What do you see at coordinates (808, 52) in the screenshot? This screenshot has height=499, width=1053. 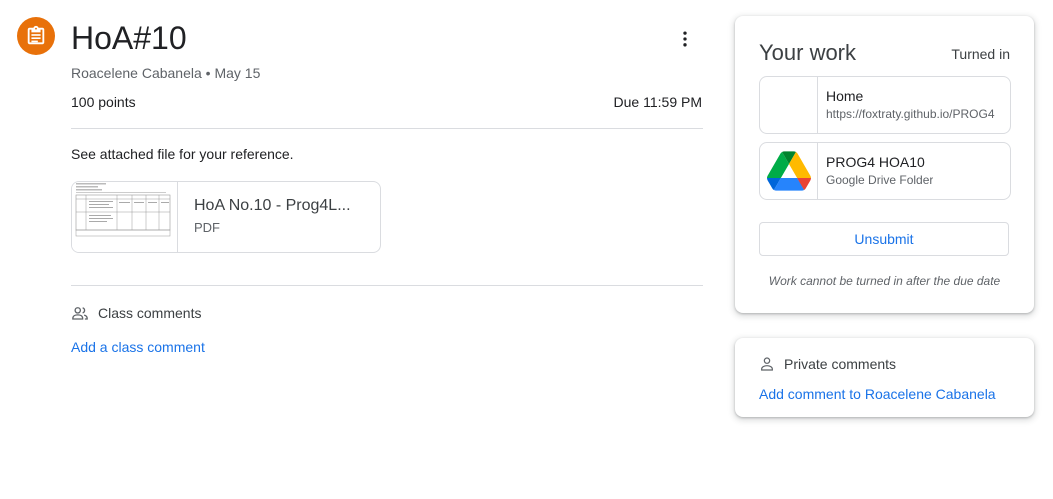 I see `your-work-title: Your work` at bounding box center [808, 52].